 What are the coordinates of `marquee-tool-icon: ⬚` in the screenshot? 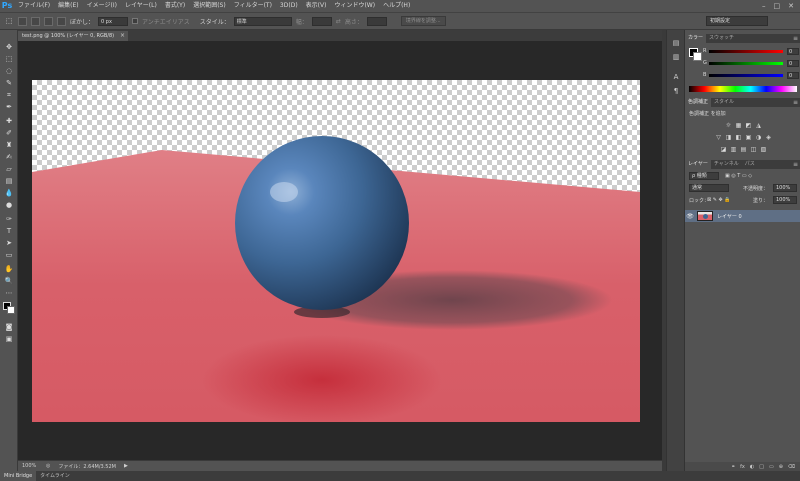 It's located at (9, 59).